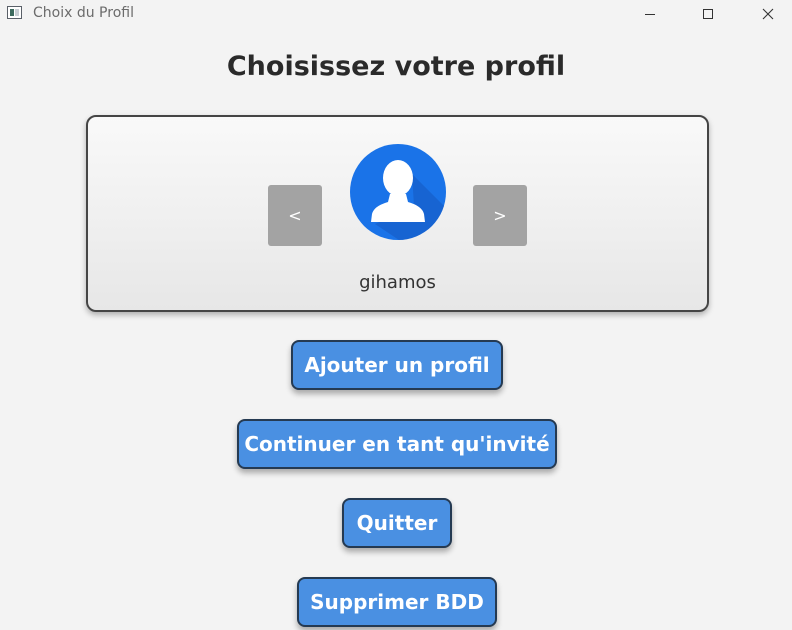 Image resolution: width=792 pixels, height=630 pixels. I want to click on add-profile-button: Ajouter un profil, so click(397, 365).